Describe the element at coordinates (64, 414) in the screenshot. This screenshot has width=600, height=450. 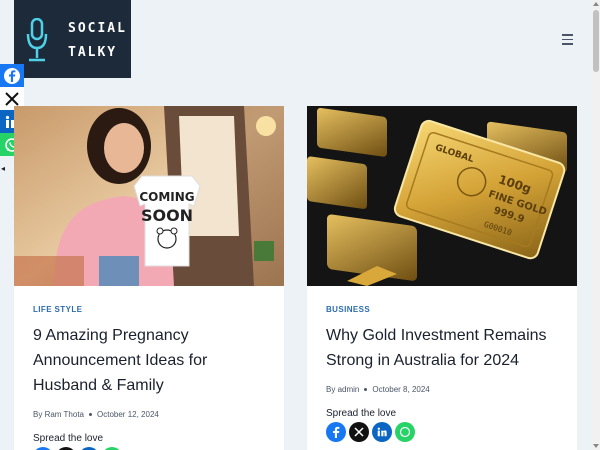
I see `post-author: Ram Thota` at that location.